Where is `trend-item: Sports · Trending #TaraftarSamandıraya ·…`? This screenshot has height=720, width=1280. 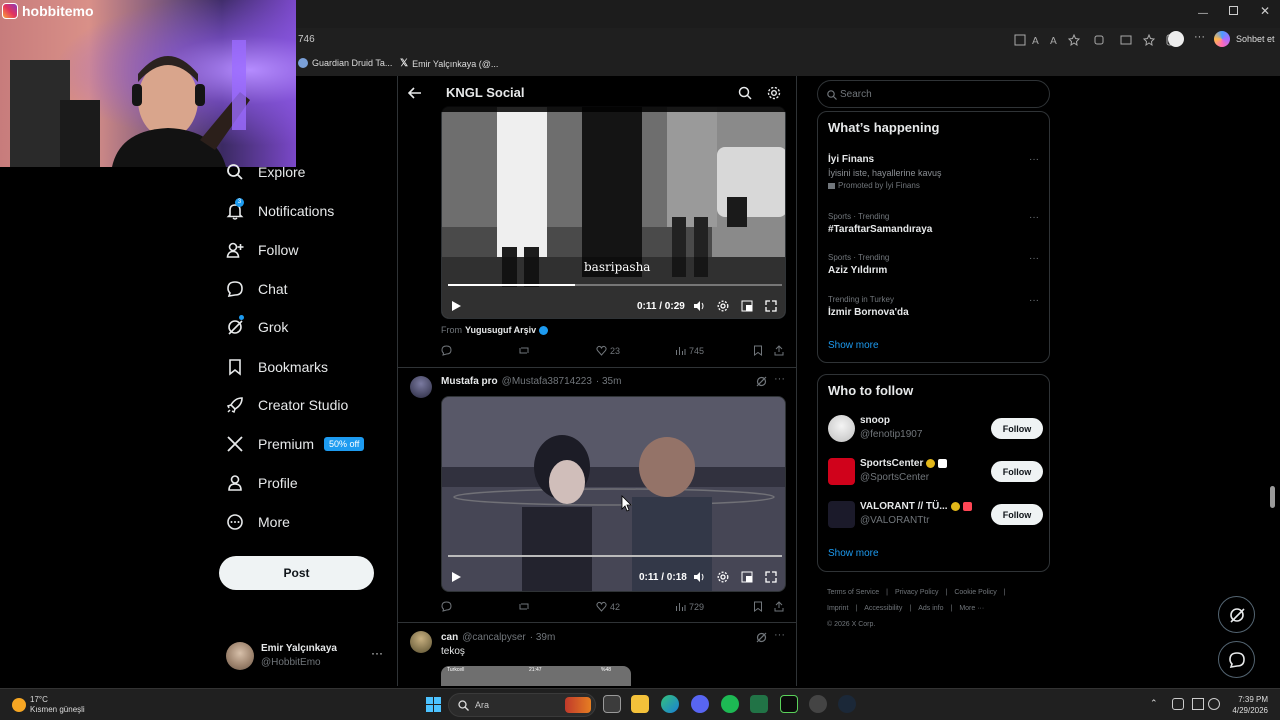 trend-item: Sports · Trending #TaraftarSamandıraya ·… is located at coordinates (935, 223).